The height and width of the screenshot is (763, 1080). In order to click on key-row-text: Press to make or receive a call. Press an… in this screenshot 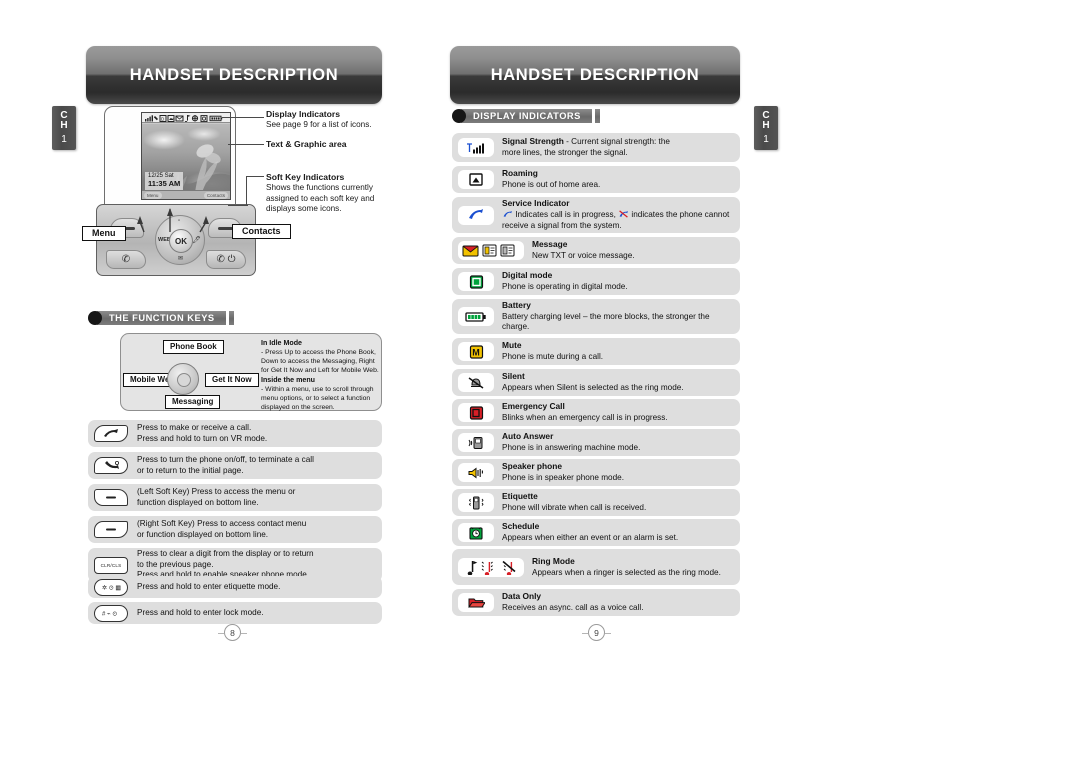, I will do `click(202, 432)`.